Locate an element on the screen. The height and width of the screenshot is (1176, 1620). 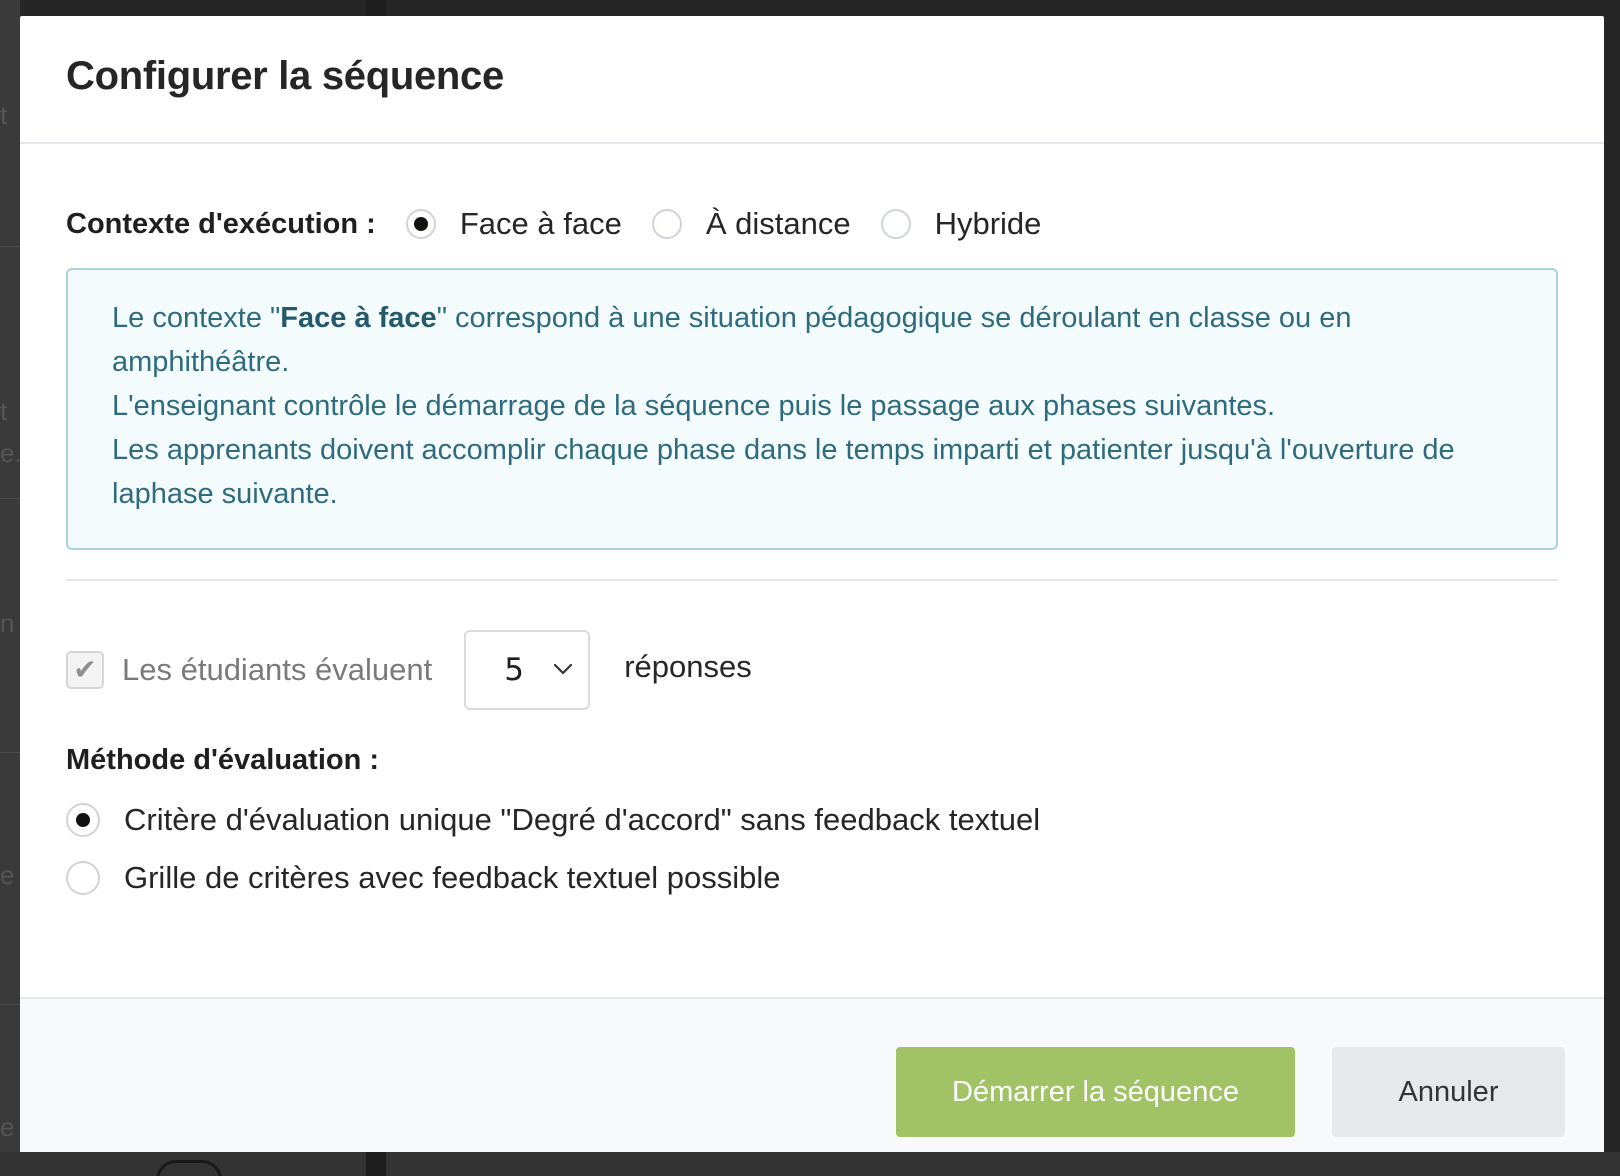
background-toggle is located at coordinates (189, 1168).